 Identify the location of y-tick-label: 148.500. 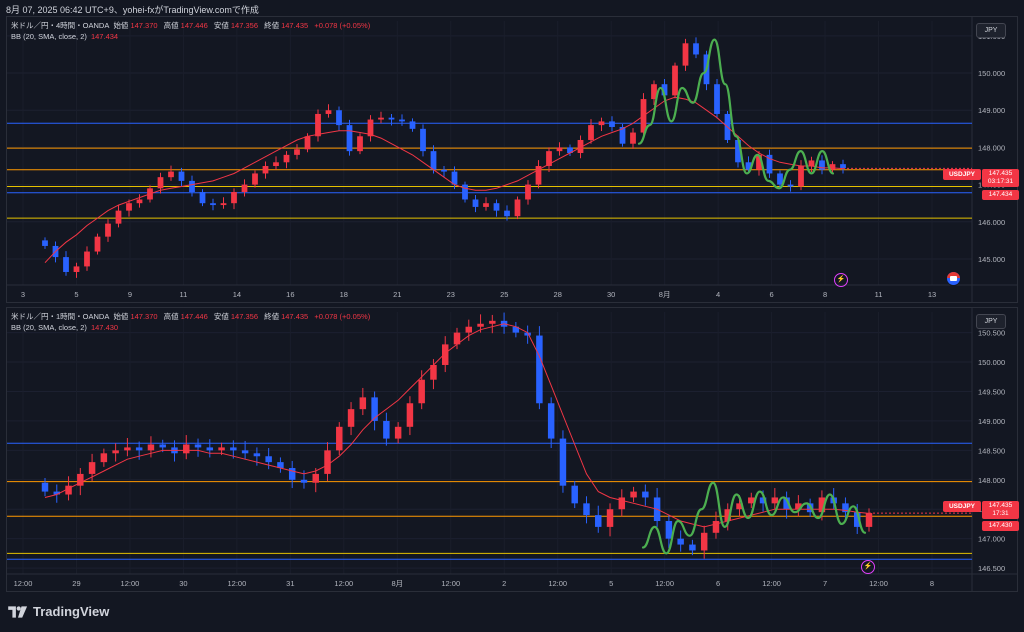
(991, 450).